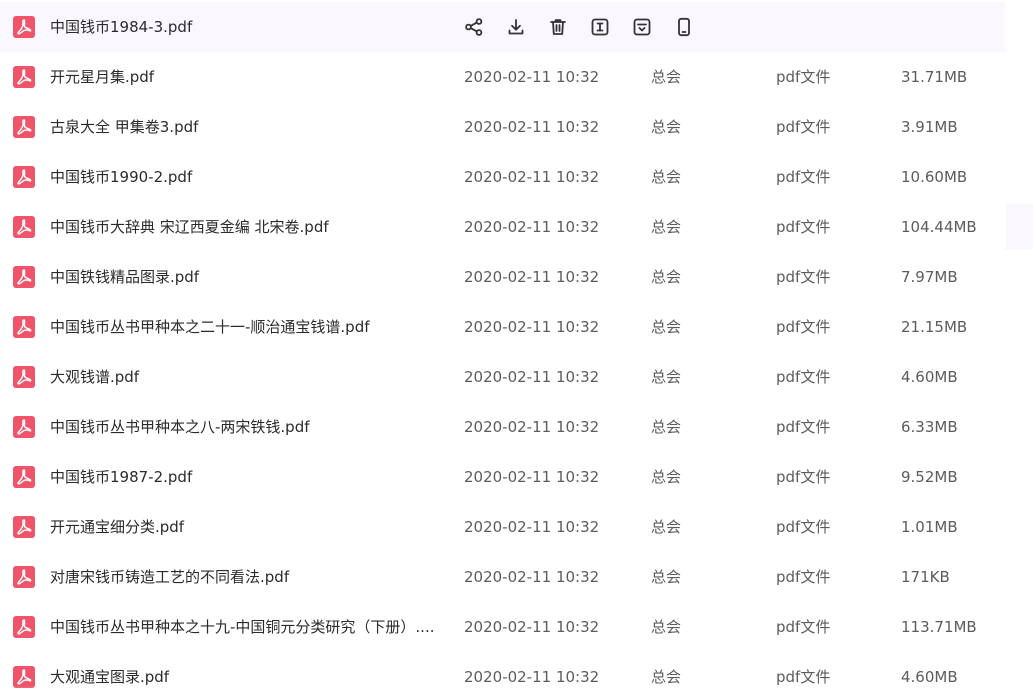 The image size is (1033, 699). I want to click on file-name: 大观通宝图录.pdf, so click(245, 675).